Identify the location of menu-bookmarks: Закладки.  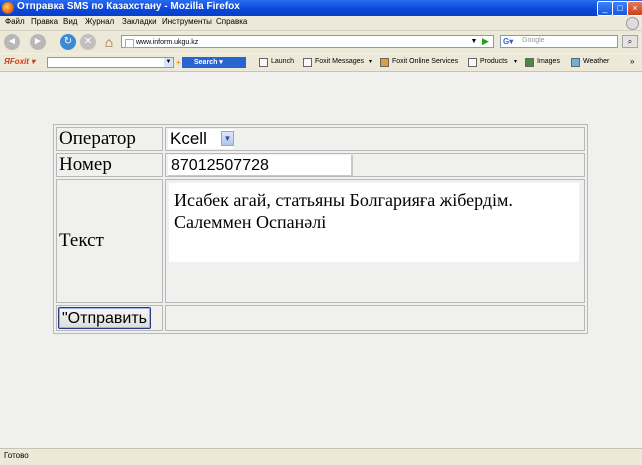
(139, 21).